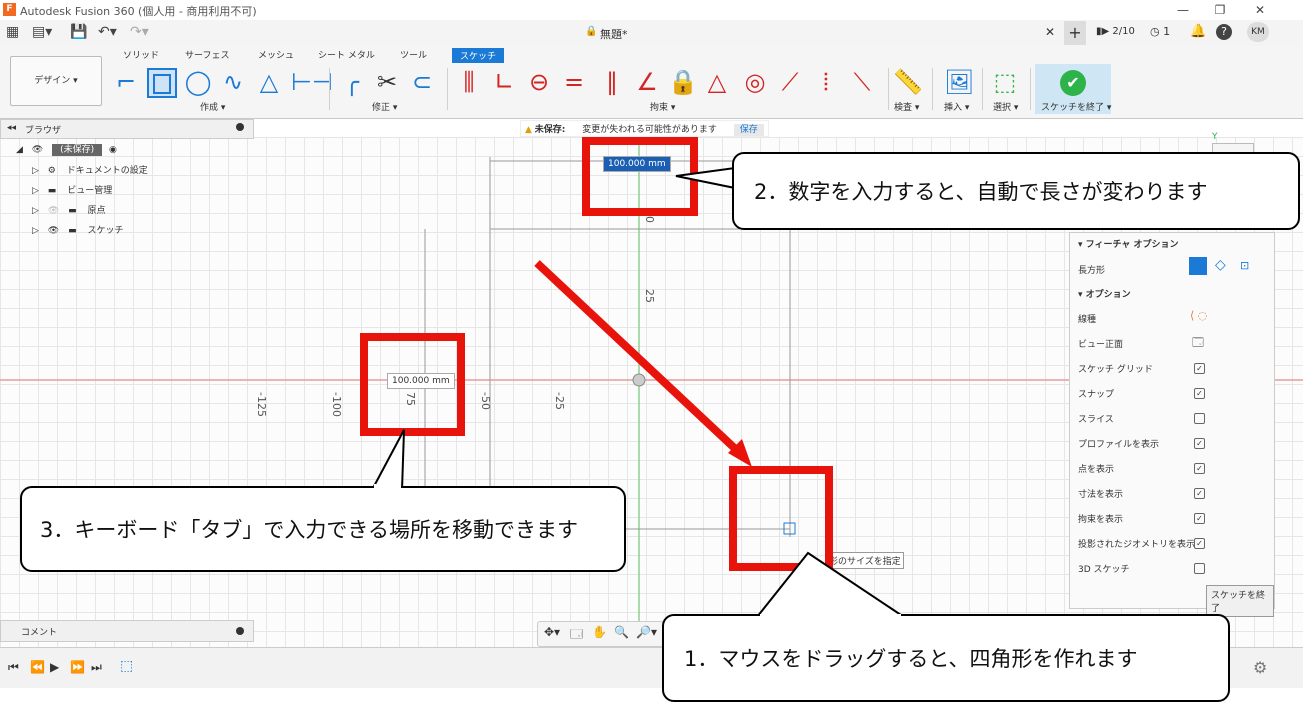 This screenshot has height=704, width=1303. I want to click on callout-text: 2．数字を入力すると、自動で長さが変わります, so click(981, 192).